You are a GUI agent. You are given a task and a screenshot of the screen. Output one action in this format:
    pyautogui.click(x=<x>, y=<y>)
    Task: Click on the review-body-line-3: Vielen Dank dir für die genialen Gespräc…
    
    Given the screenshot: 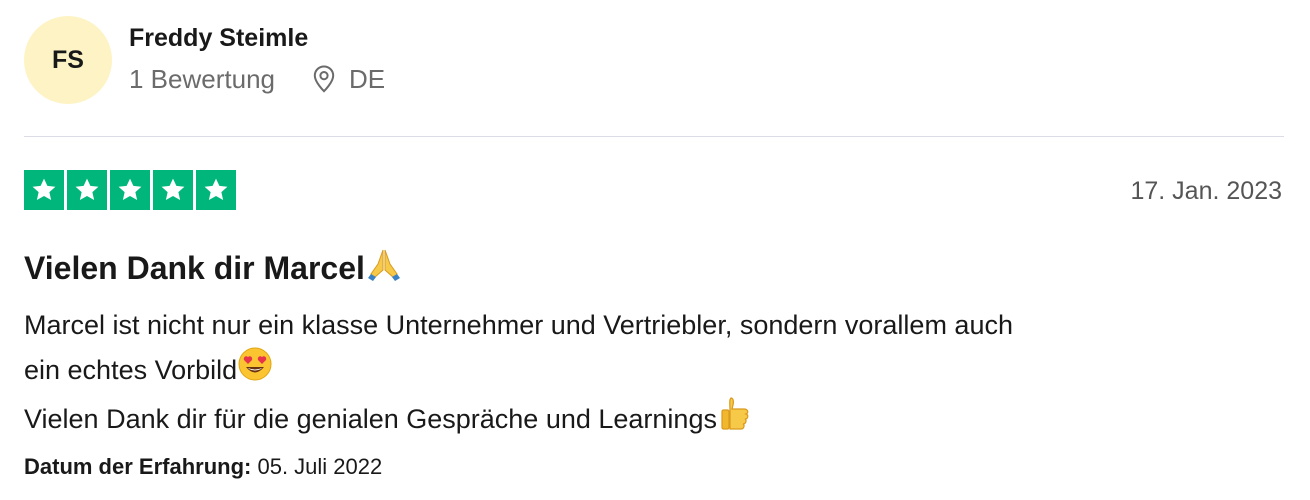 What is the action you would take?
    pyautogui.click(x=370, y=419)
    